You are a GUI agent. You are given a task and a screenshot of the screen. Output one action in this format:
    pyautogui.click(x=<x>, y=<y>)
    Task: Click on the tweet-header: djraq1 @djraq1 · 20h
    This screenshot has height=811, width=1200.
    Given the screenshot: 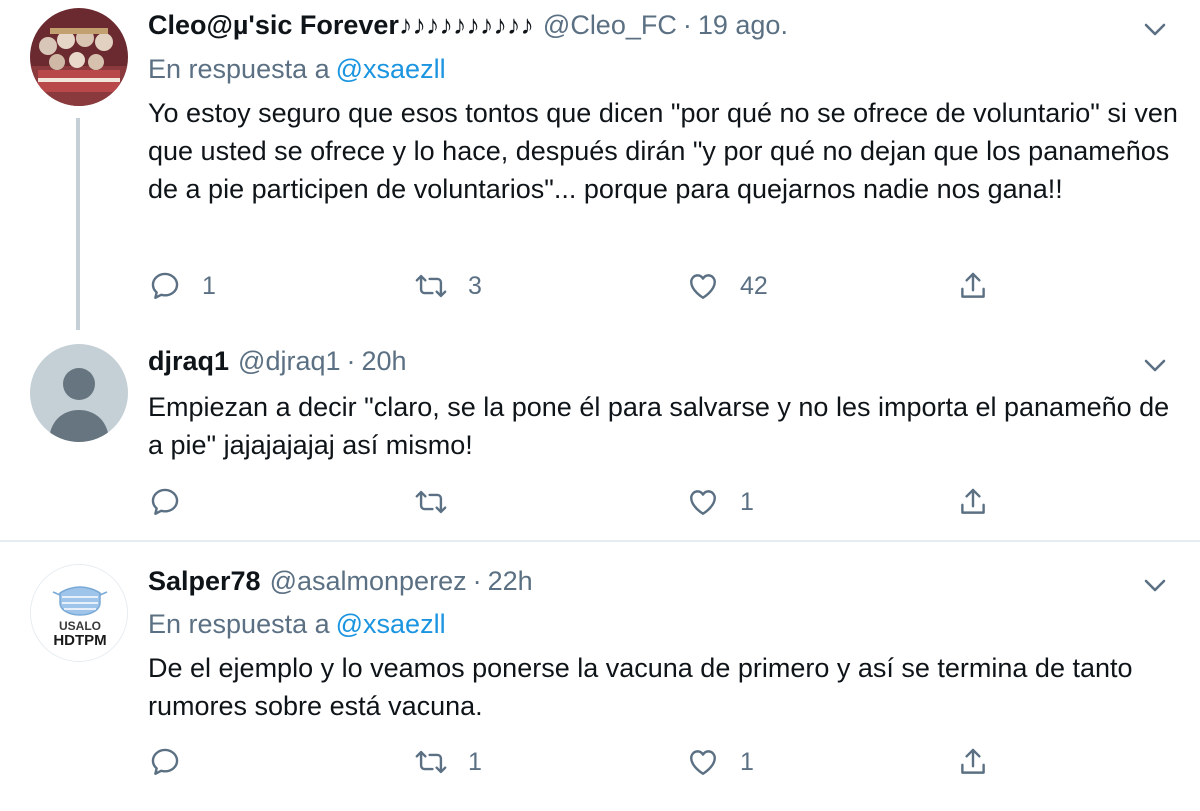 What is the action you would take?
    pyautogui.click(x=277, y=363)
    